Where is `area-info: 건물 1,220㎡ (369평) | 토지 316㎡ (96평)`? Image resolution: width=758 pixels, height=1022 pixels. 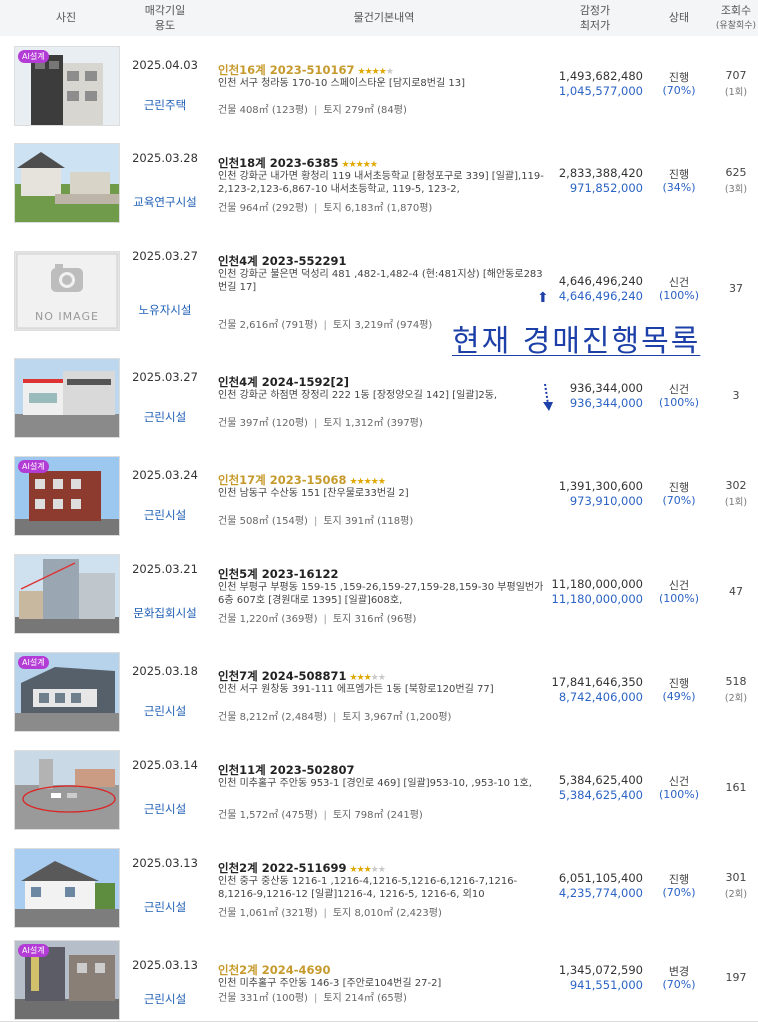 area-info: 건물 1,220㎡ (369평) | 토지 316㎡ (96평) is located at coordinates (317, 619).